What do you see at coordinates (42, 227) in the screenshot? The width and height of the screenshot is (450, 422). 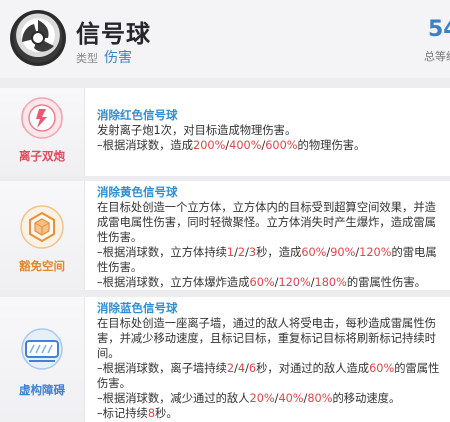 I see `cube-space-icon` at bounding box center [42, 227].